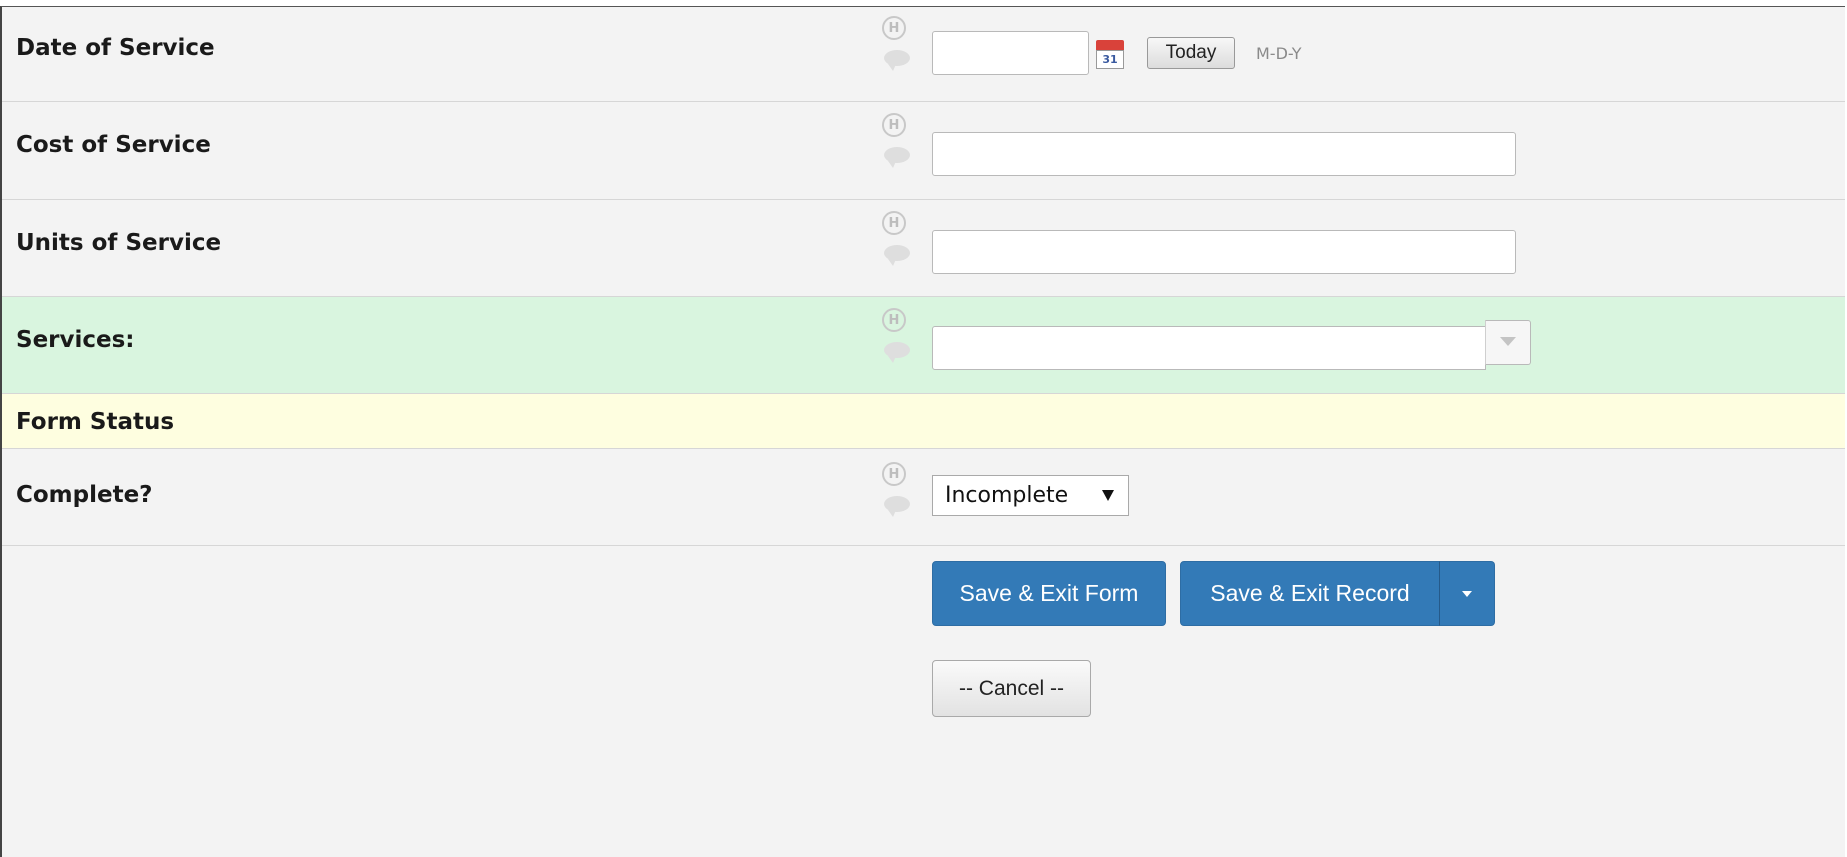 The width and height of the screenshot is (1847, 857). Describe the element at coordinates (1224, 252) in the screenshot. I see `units-of-service-input` at that location.